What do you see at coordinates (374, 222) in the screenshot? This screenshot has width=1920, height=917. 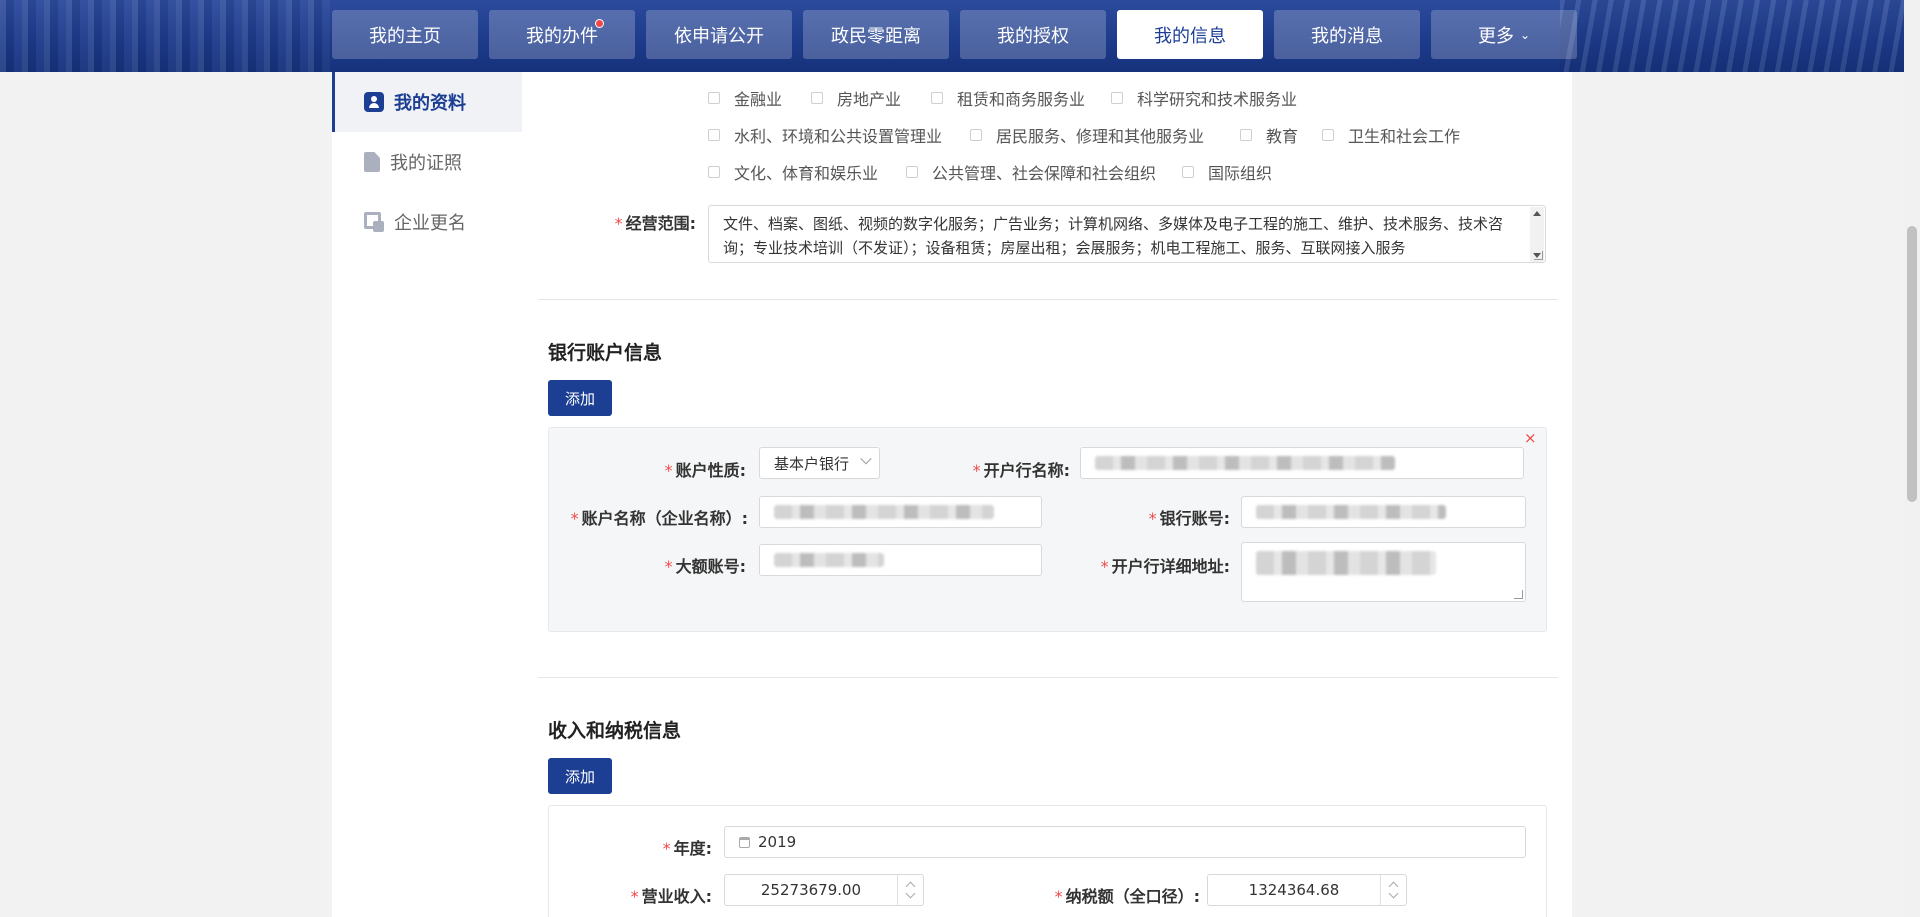 I see `rename-icon` at bounding box center [374, 222].